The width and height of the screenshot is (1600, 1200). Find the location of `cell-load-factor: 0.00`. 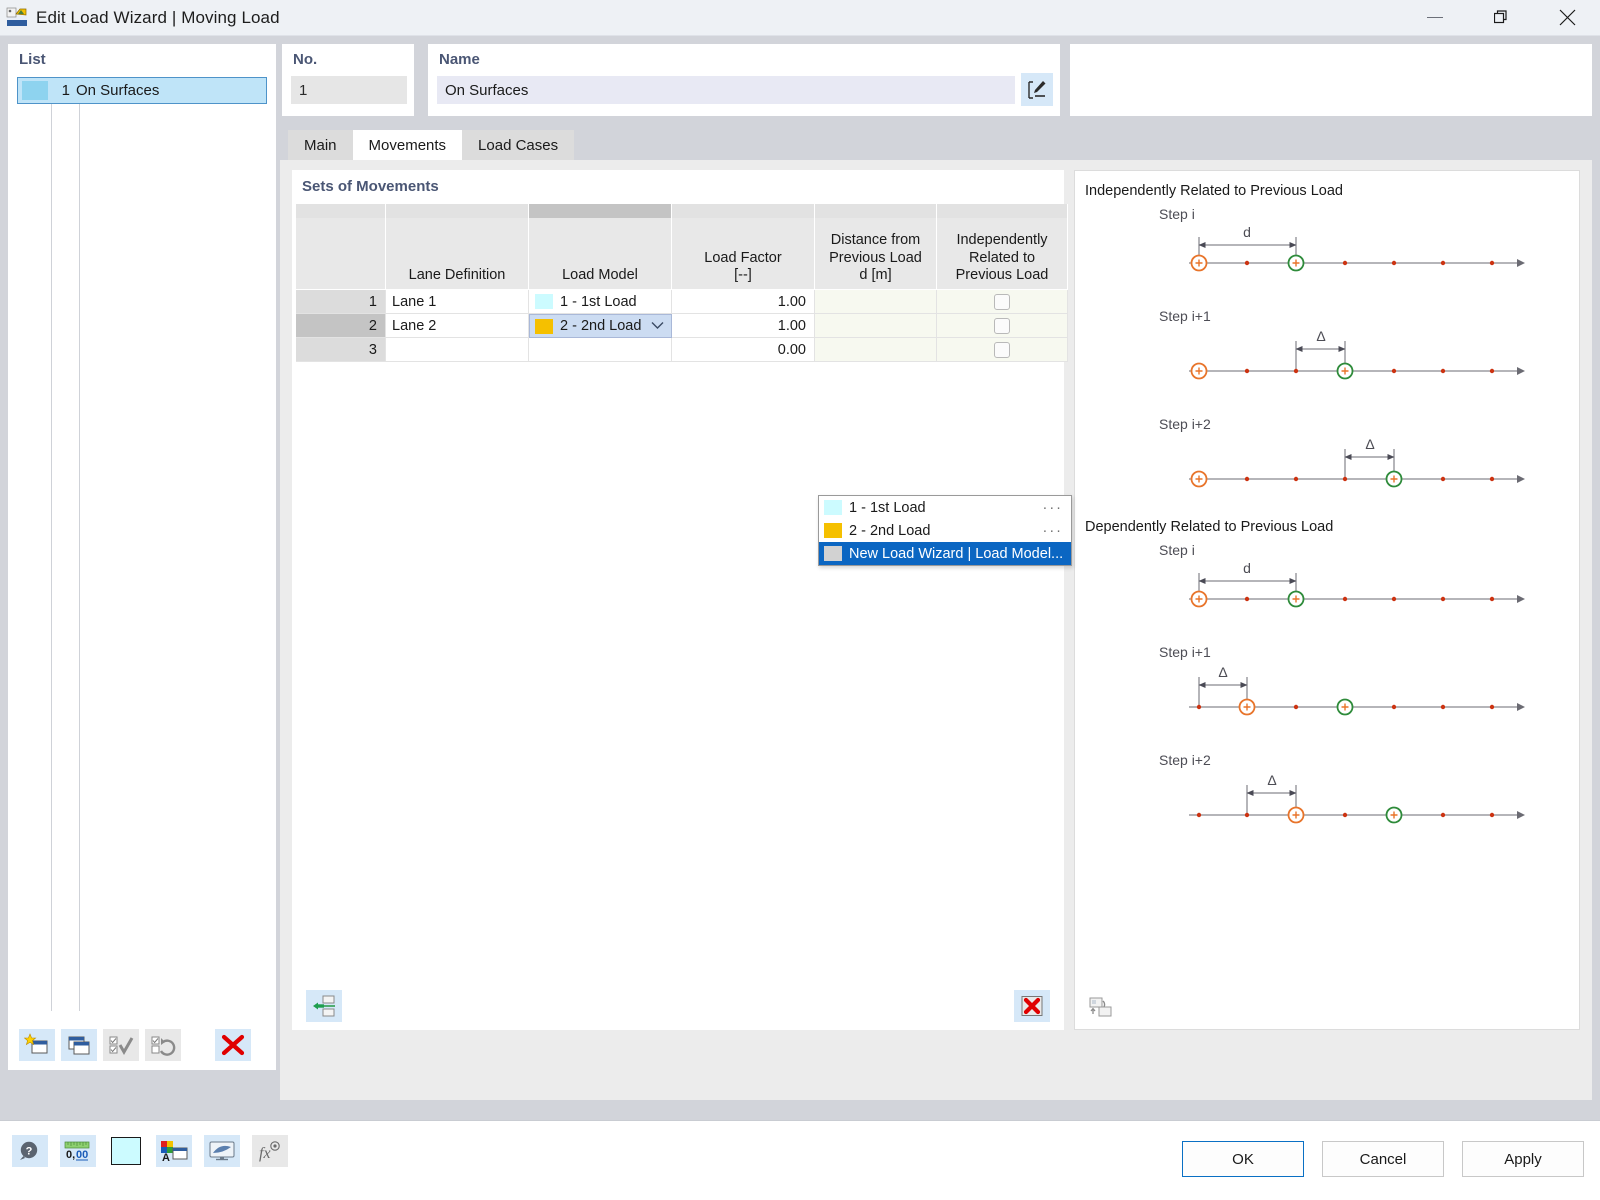

cell-load-factor: 0.00 is located at coordinates (743, 350).